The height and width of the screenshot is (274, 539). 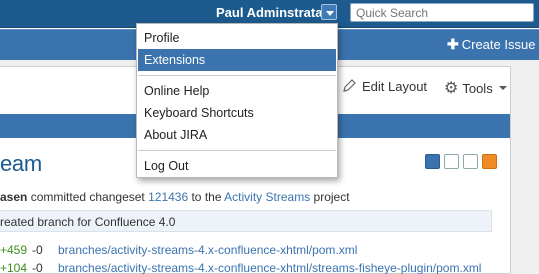 I want to click on list-view-icon, so click(x=432, y=161).